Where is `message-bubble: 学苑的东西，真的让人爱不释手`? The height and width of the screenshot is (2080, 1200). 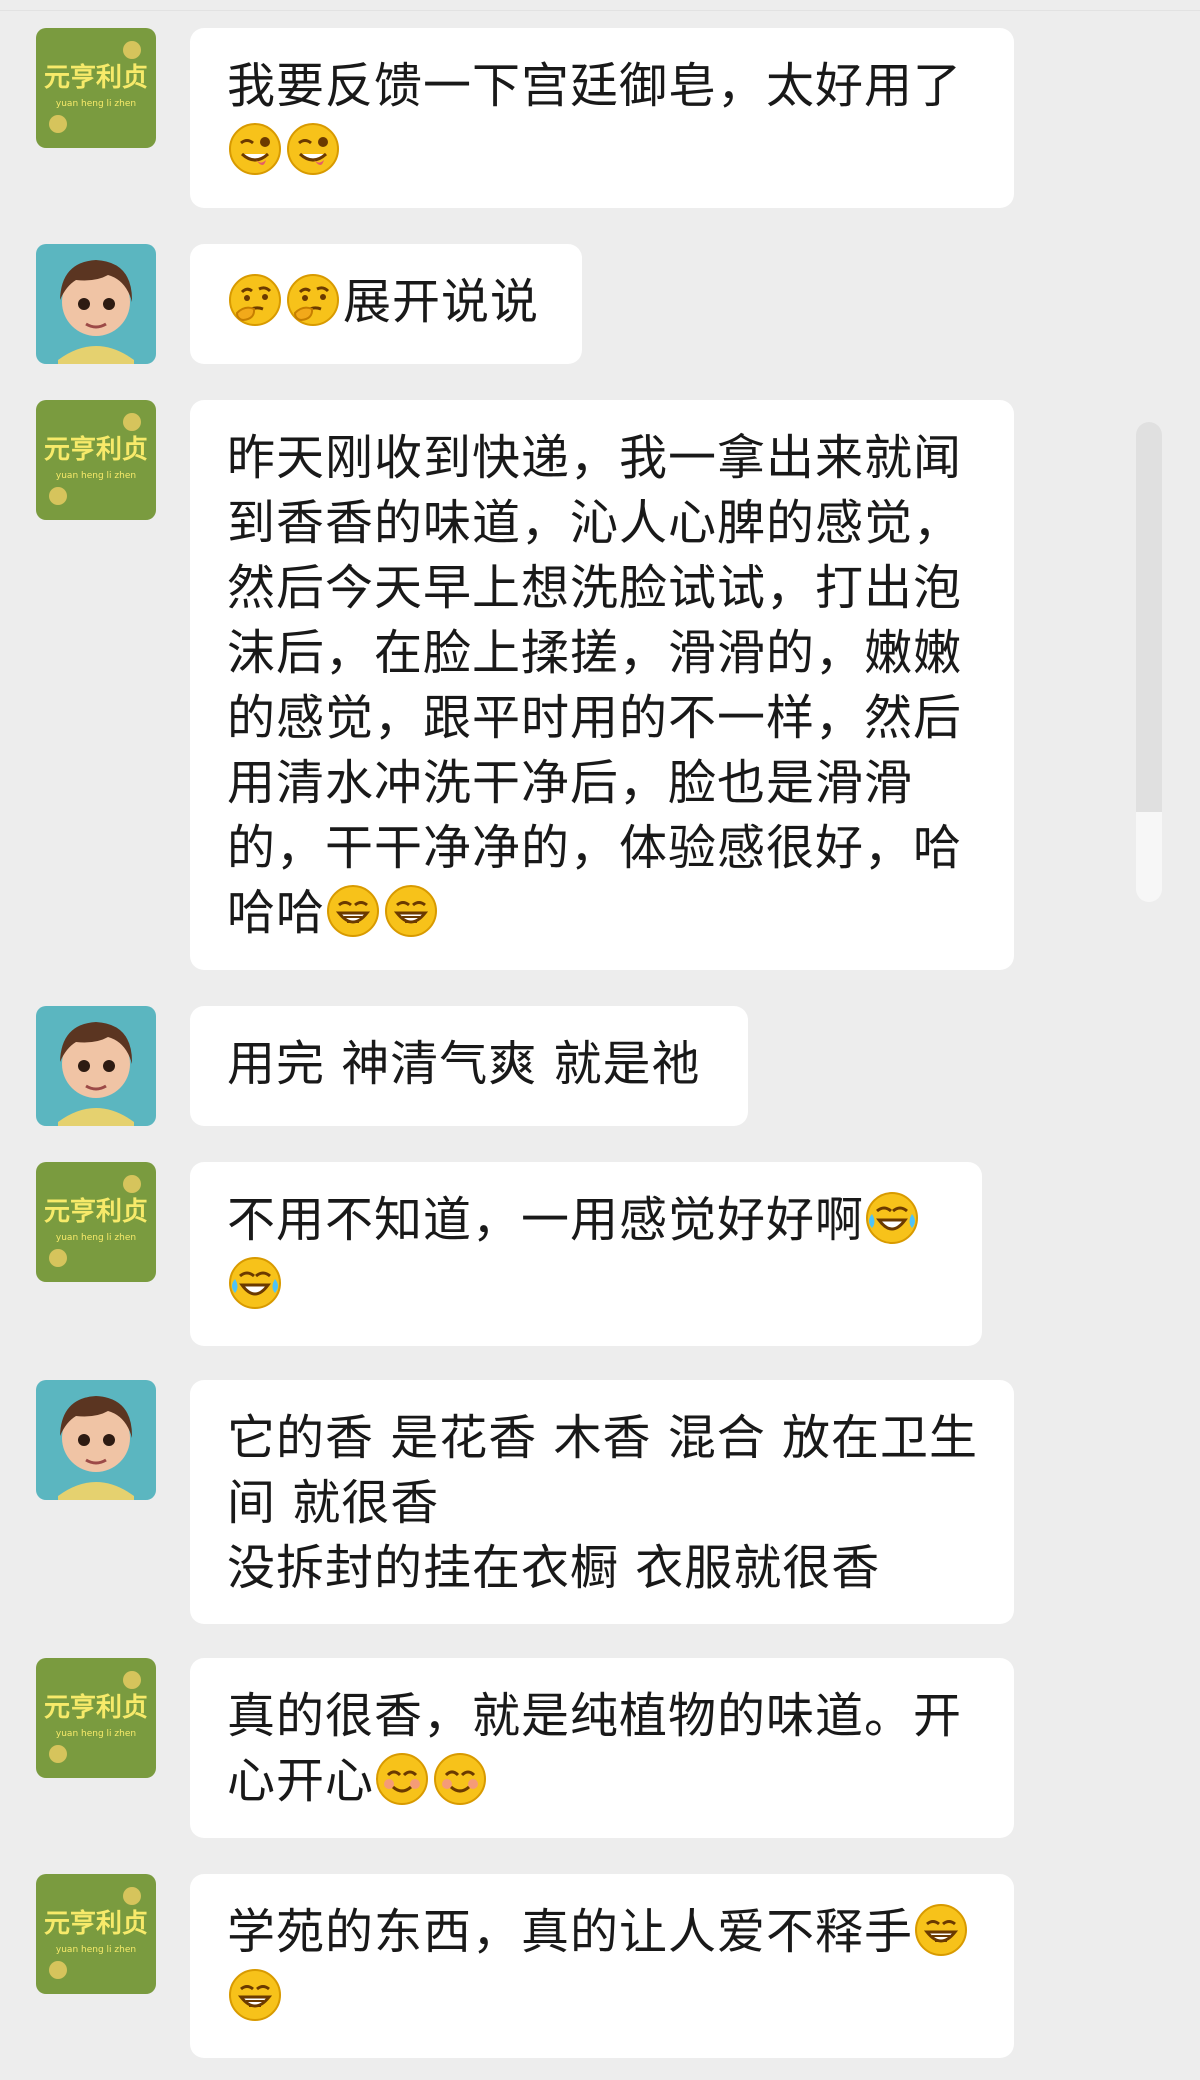 message-bubble: 学苑的东西，真的让人爱不释手 is located at coordinates (602, 1966).